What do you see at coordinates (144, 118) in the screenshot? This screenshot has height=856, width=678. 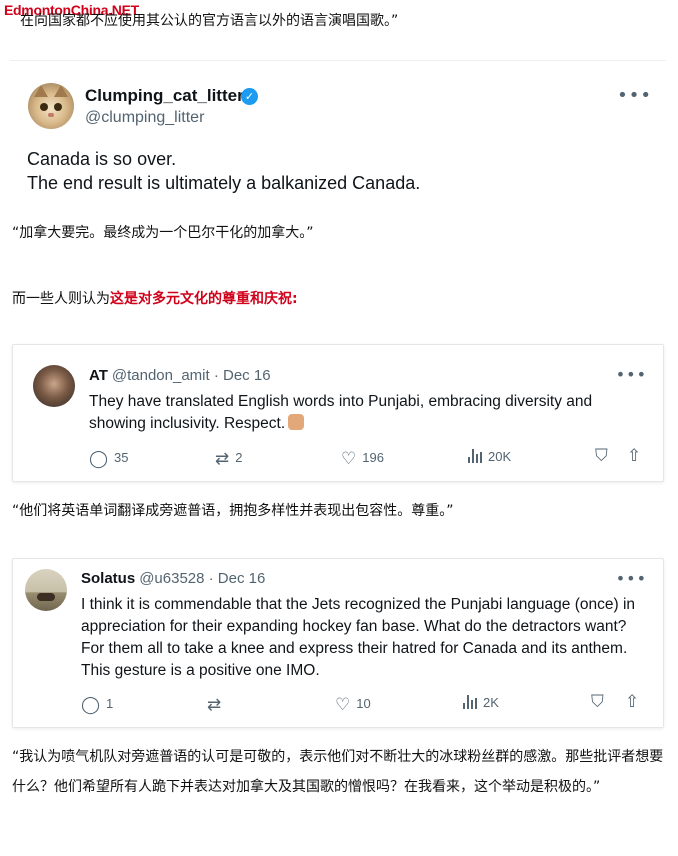 I see `author-handle: @clumping_litter` at bounding box center [144, 118].